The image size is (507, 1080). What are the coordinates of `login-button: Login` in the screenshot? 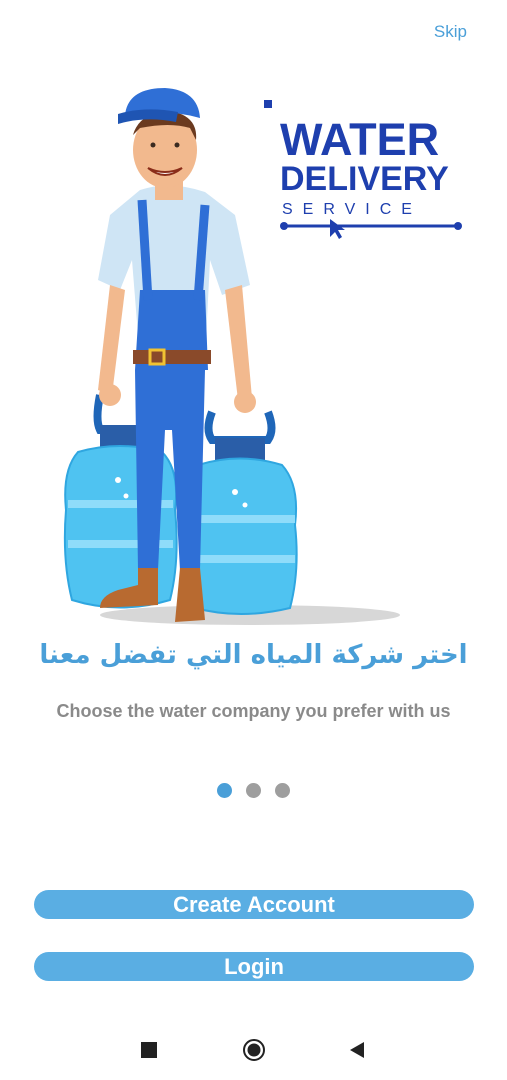 It's located at (254, 966).